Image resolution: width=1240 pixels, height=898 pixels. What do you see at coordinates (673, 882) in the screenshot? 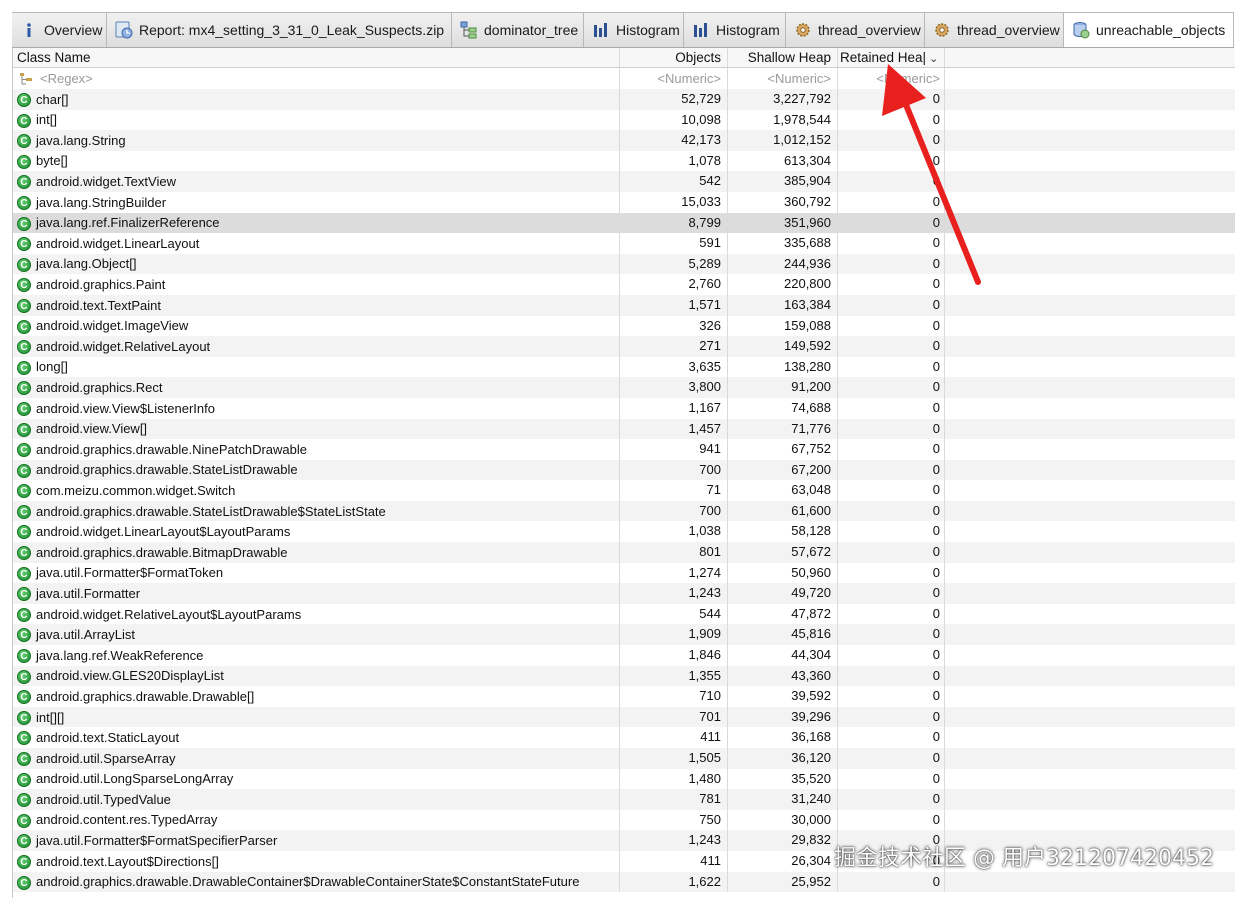
I see `objects-cell: 1,622` at bounding box center [673, 882].